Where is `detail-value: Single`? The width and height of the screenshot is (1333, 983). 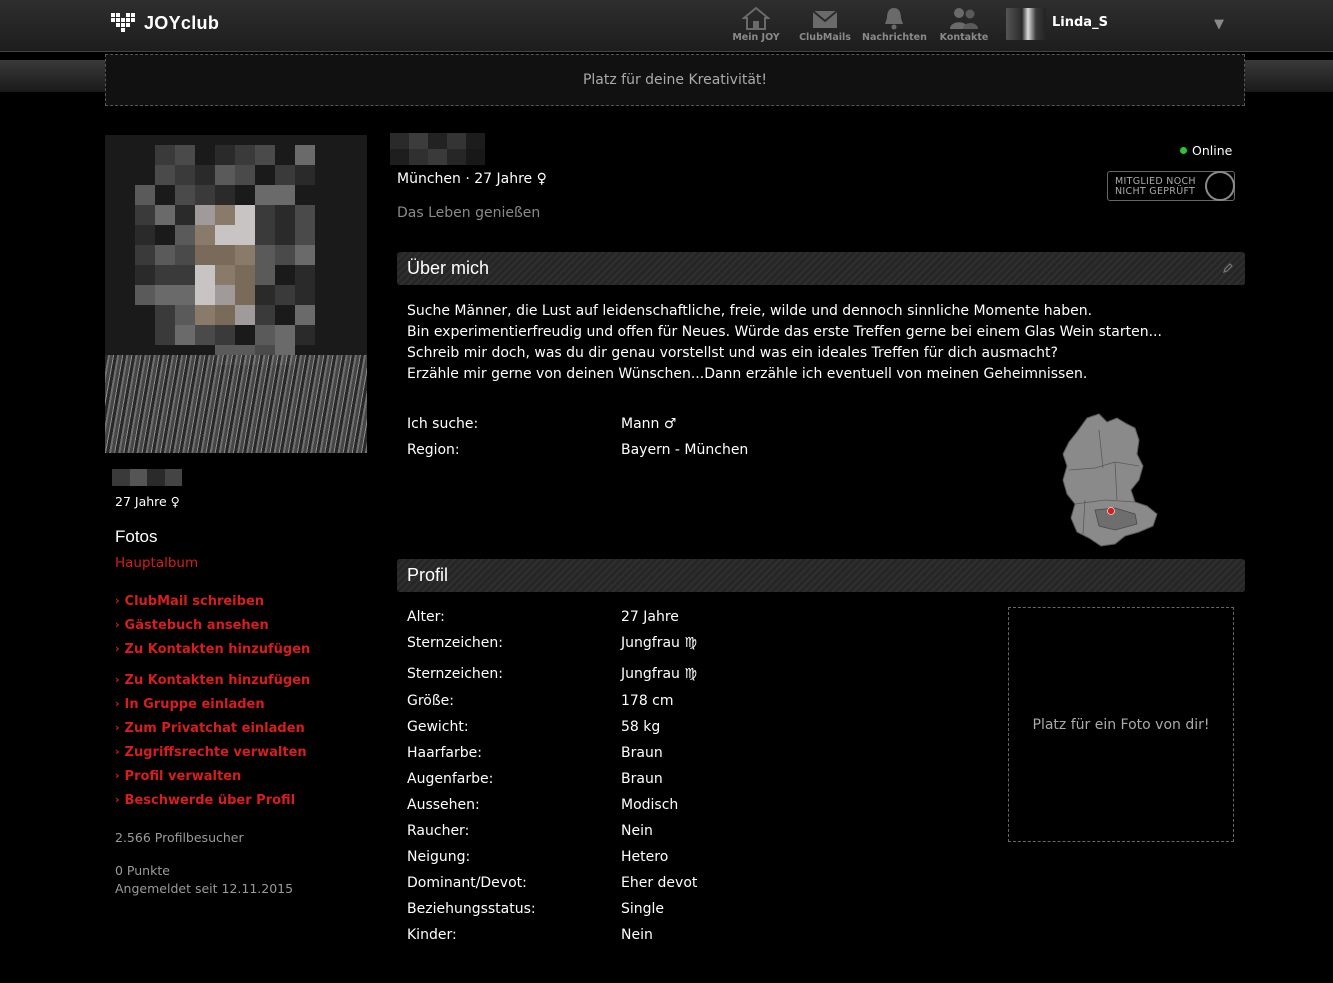 detail-value: Single is located at coordinates (643, 909).